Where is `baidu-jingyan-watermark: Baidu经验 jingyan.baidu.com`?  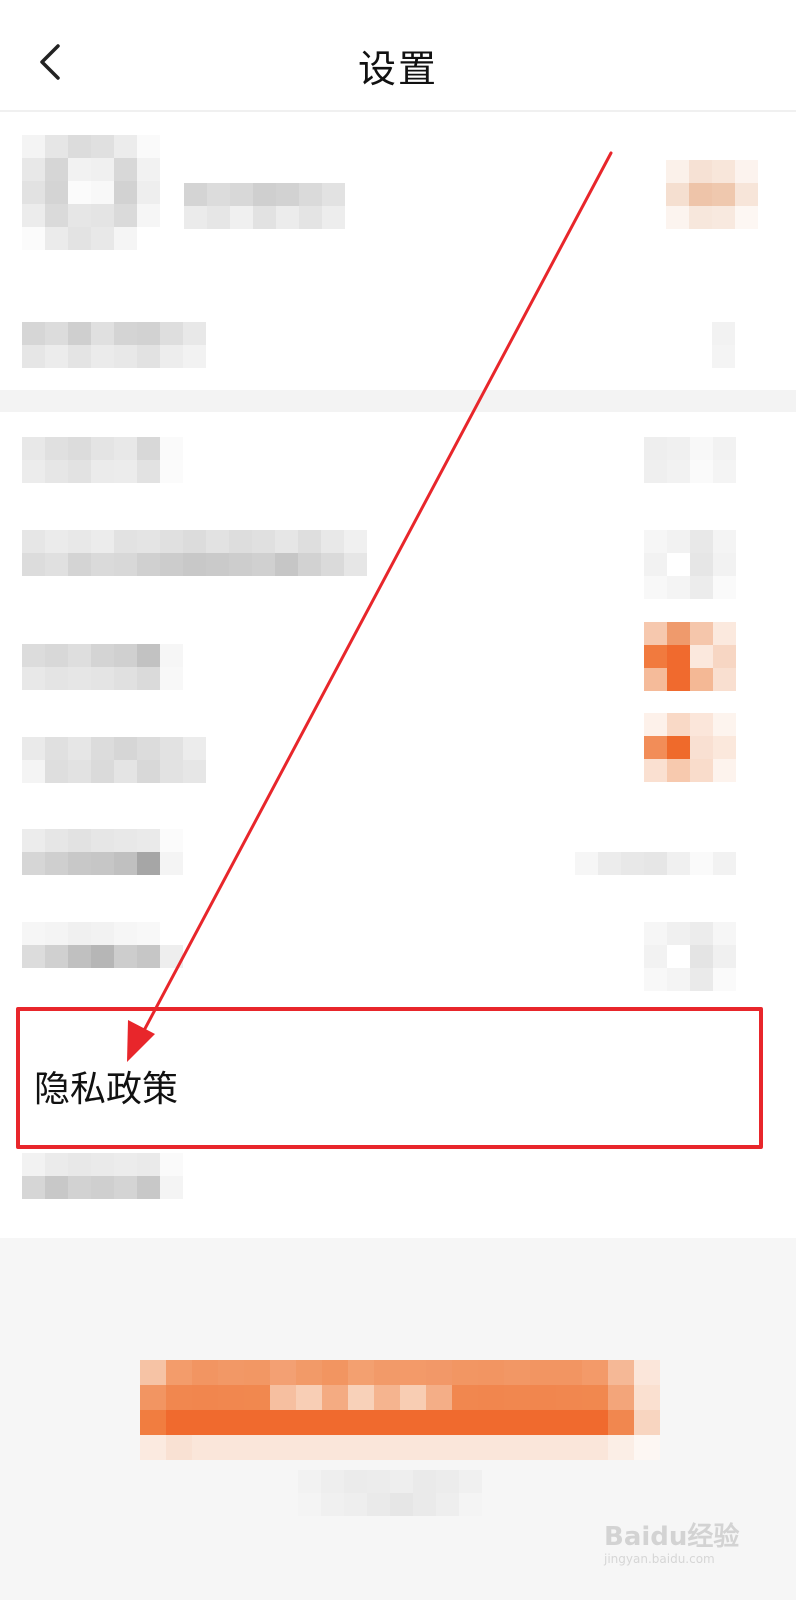
baidu-jingyan-watermark: Baidu经验 jingyan.baidu.com is located at coordinates (681, 1542).